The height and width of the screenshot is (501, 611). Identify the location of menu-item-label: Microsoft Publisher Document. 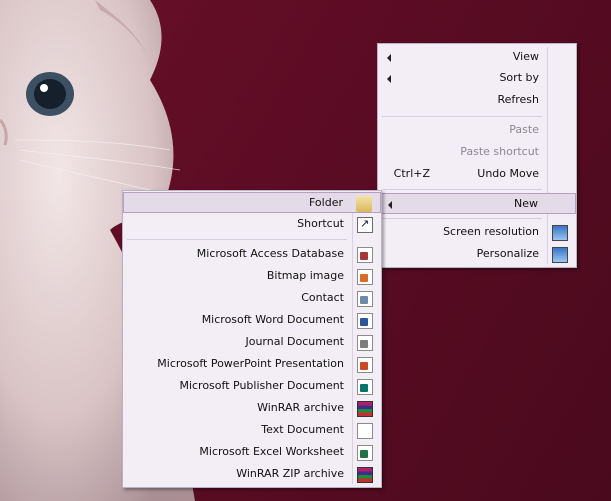
(261, 385).